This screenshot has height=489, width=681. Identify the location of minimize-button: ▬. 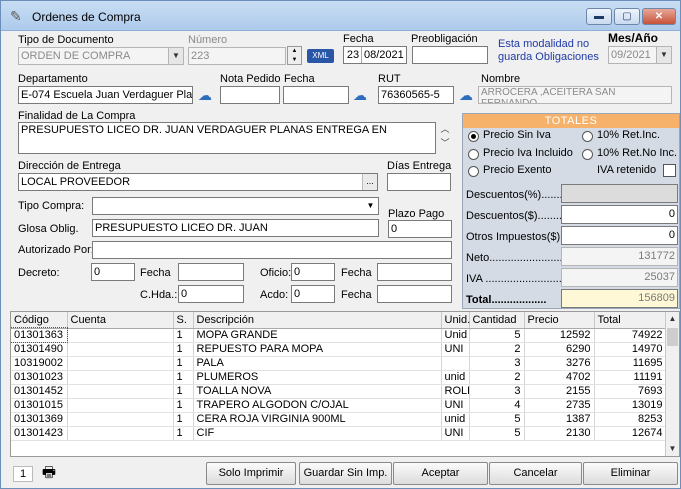
(599, 16).